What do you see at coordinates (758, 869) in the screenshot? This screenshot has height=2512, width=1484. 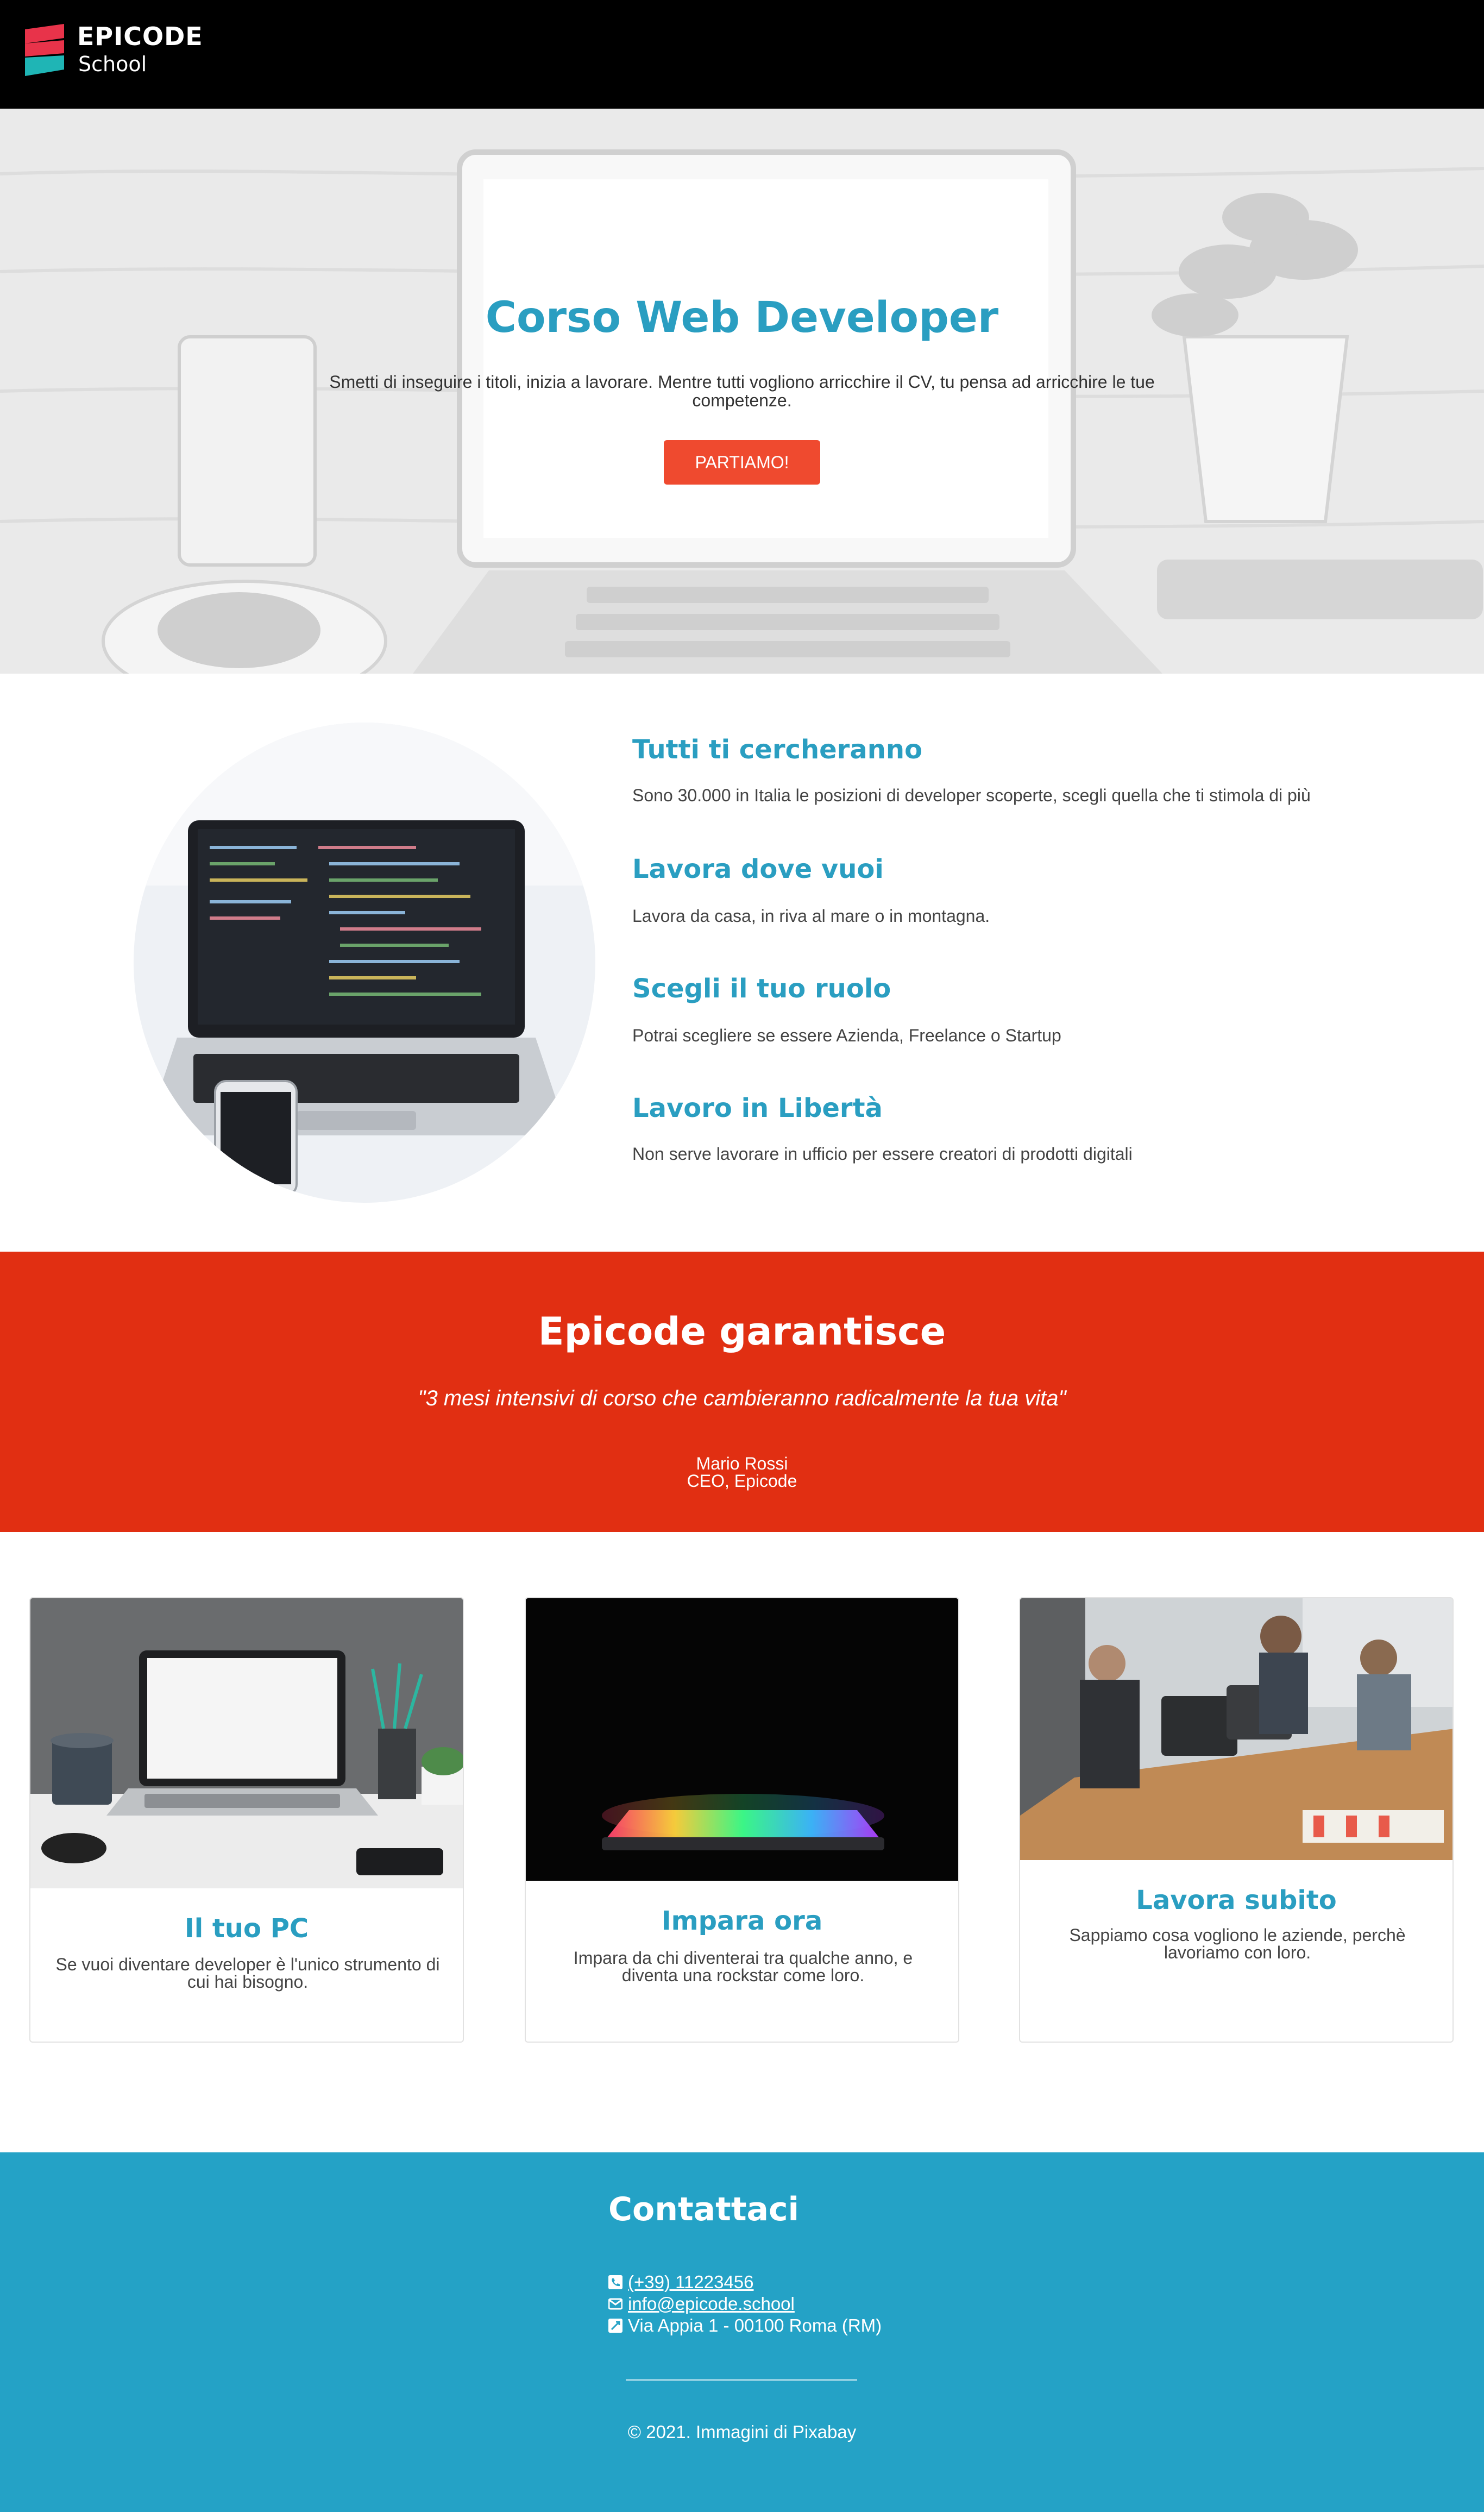 I see `feature-title-2: Lavora dove vuoi` at bounding box center [758, 869].